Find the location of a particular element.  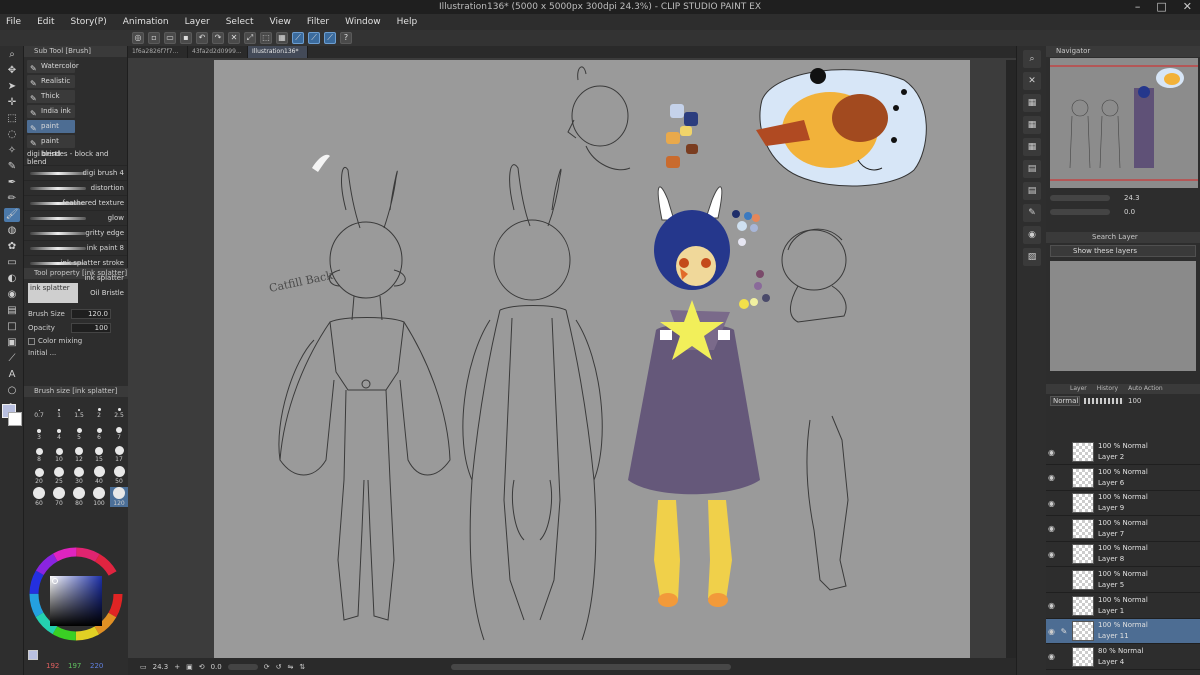

brush-size-option: 50 is located at coordinates (119, 475).